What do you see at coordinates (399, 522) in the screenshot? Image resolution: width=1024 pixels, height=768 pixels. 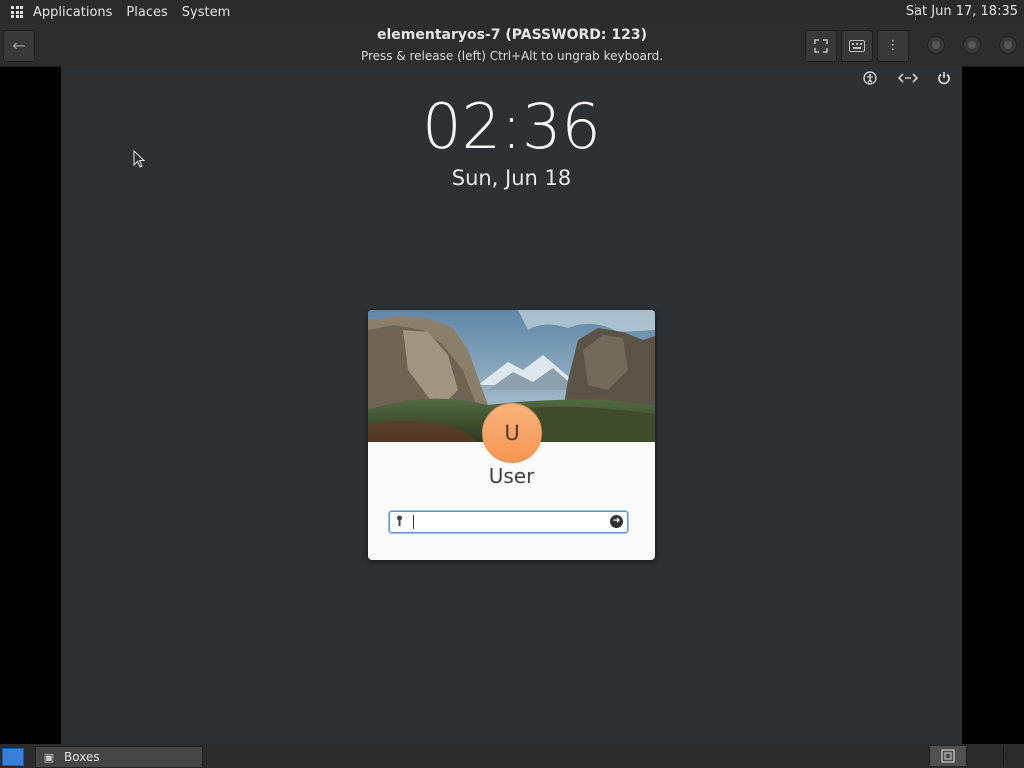 I see `key-icon` at bounding box center [399, 522].